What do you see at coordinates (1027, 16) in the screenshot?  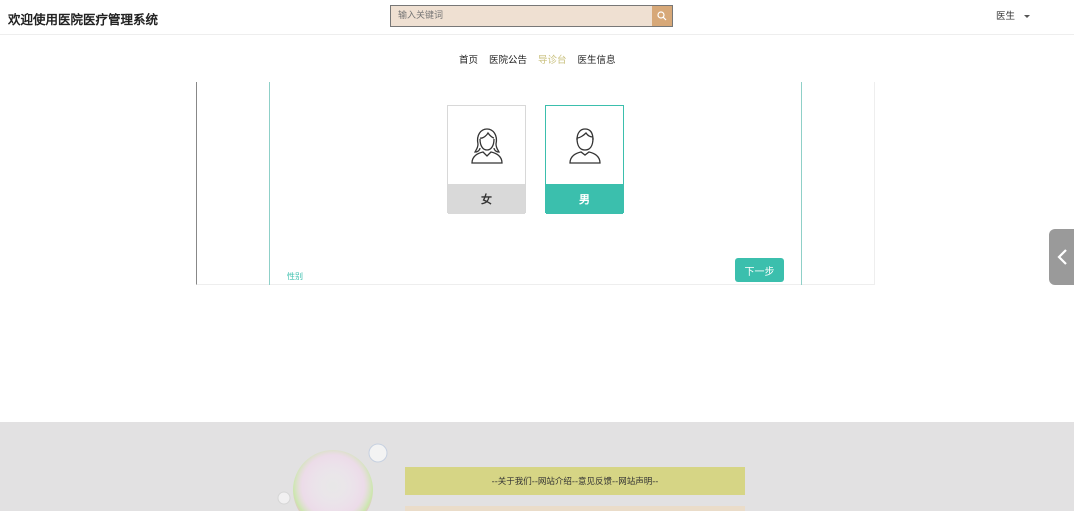 I see `caret-down-icon` at bounding box center [1027, 16].